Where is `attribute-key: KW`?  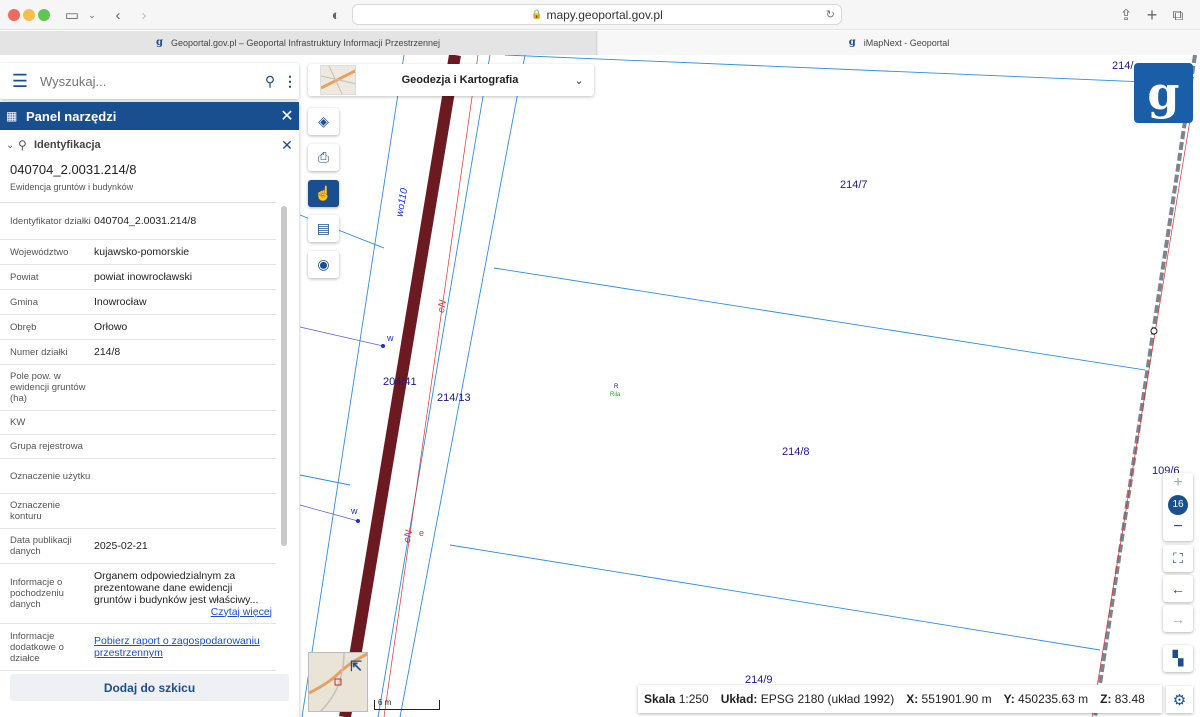 attribute-key: KW is located at coordinates (18, 422).